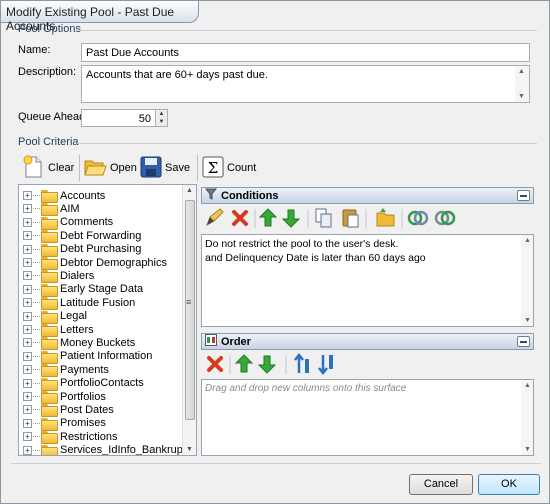  I want to click on description-field: Accounts that are 60+ days past due. ▲ ▼, so click(305, 84).